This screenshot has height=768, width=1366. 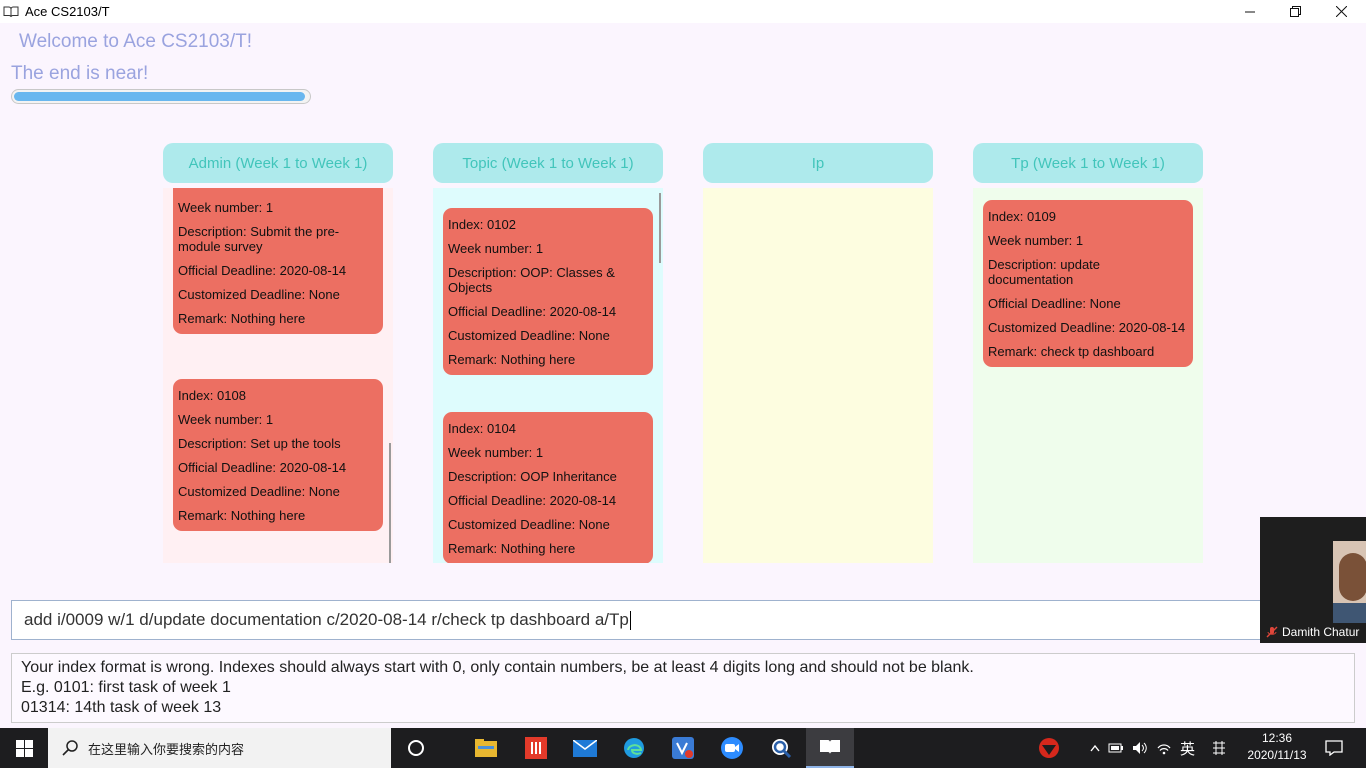 What do you see at coordinates (1187, 748) in the screenshot?
I see `ime-indicator: 英` at bounding box center [1187, 748].